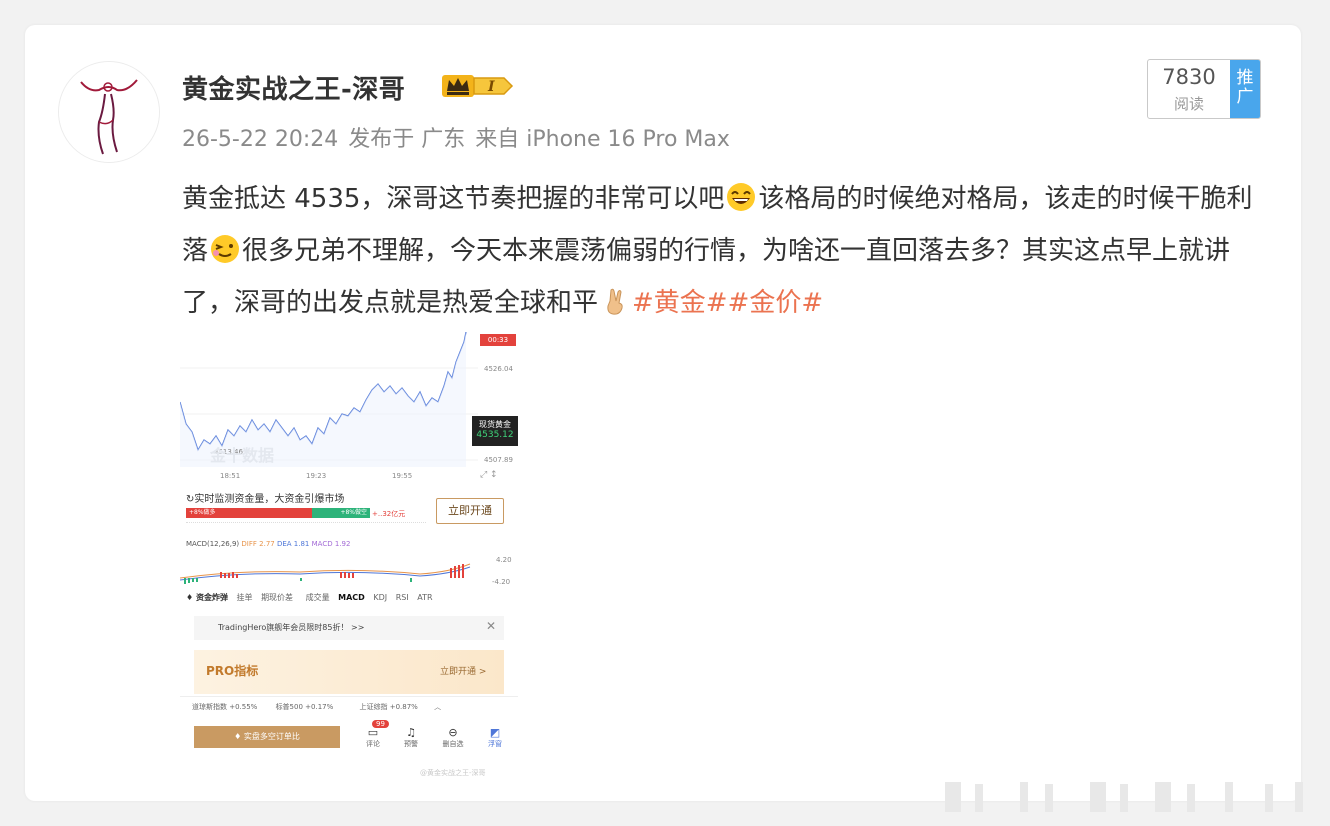 This screenshot has height=826, width=1330. I want to click on nav-comment: ▭ 评论, so click(373, 737).